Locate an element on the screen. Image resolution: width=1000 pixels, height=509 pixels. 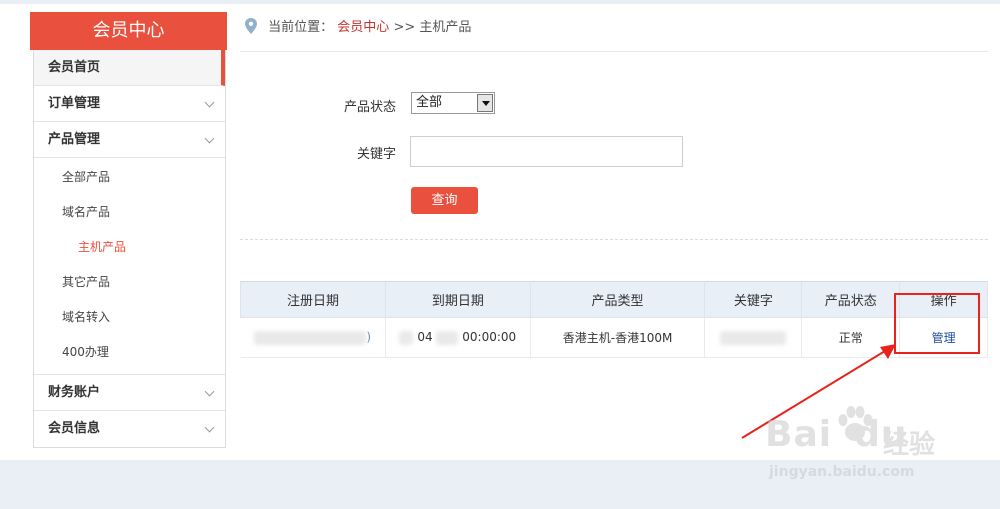
table-header-row: 注册日期 到期日期 产品类型 关键字 产品状态 操作 is located at coordinates (614, 299).